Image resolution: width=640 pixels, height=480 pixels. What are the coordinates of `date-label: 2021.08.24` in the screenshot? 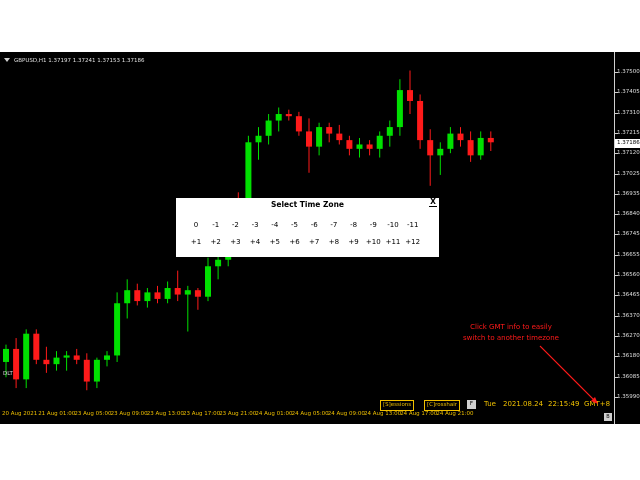 It's located at (523, 404).